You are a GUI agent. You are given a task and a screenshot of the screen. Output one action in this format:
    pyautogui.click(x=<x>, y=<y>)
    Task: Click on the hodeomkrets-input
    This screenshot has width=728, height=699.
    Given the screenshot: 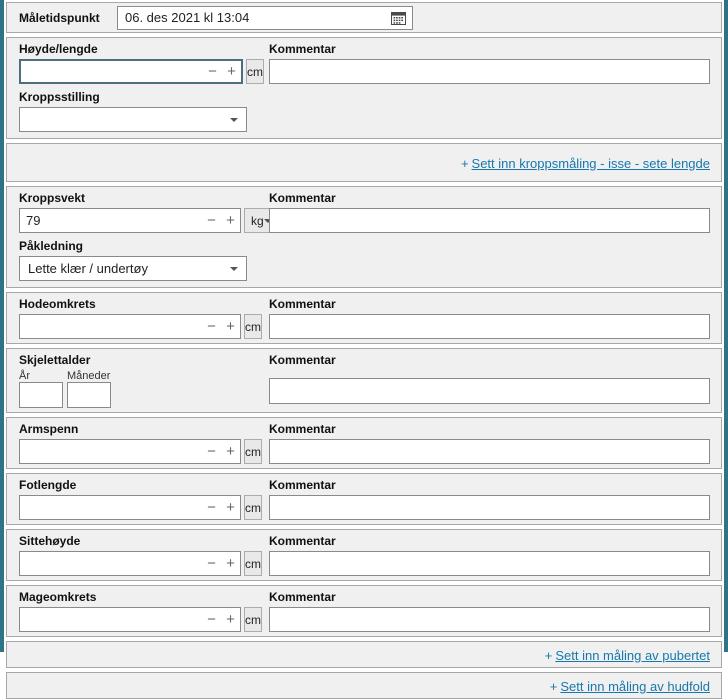 What is the action you would take?
    pyautogui.click(x=111, y=326)
    